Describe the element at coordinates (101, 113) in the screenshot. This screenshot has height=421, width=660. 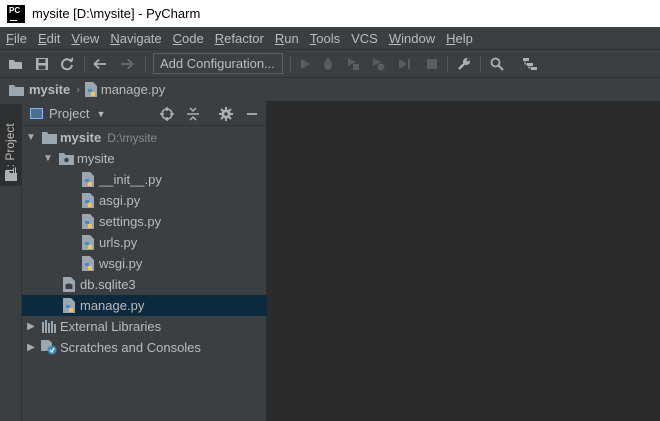
I see `chevron-down-icon: ▼` at that location.